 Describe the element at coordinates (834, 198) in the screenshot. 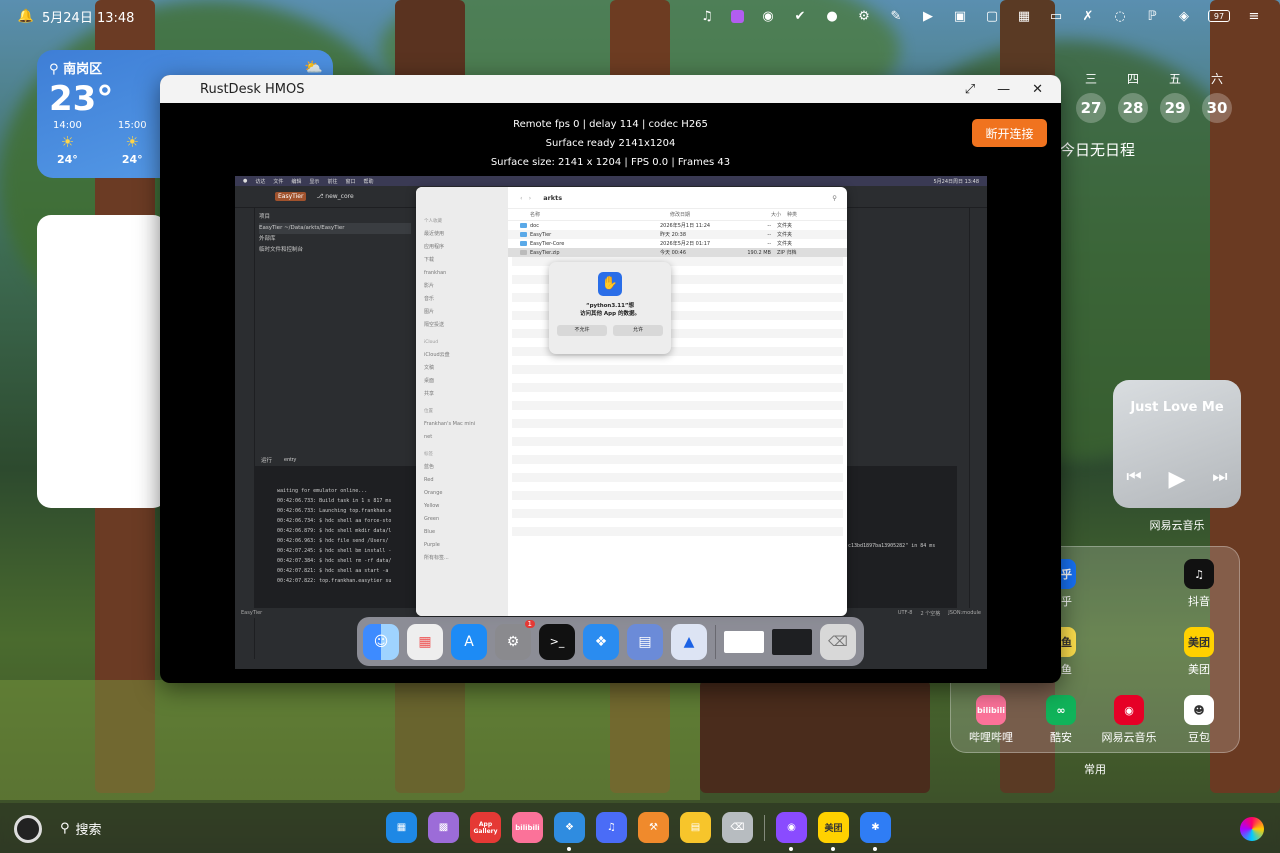

I see `search-icon: ⚲` at that location.